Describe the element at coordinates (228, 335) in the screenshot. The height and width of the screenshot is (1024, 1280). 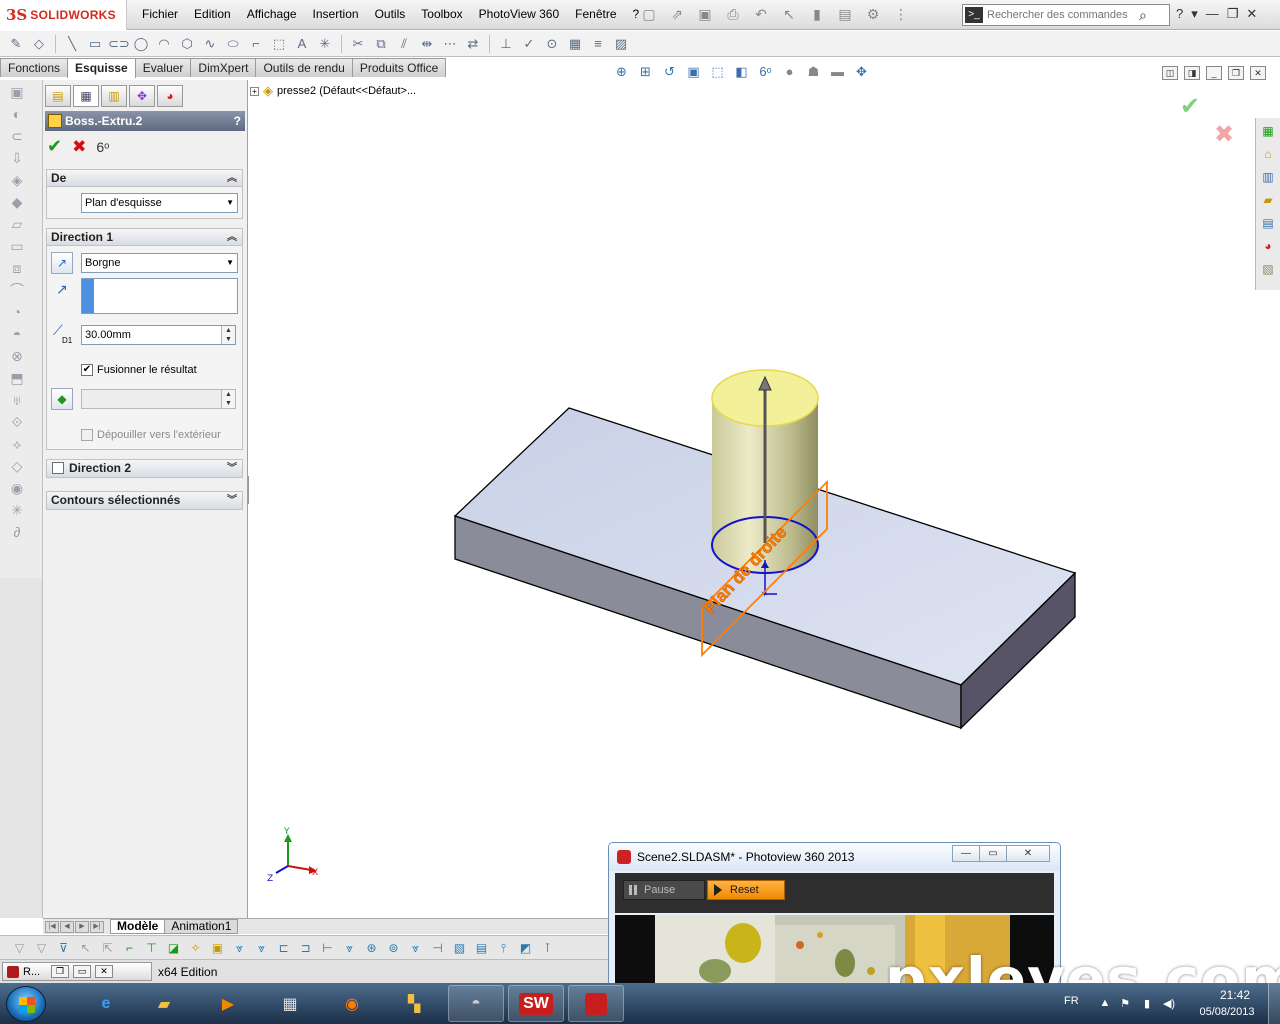
I see `depth-spinner: ▲ ▼` at that location.